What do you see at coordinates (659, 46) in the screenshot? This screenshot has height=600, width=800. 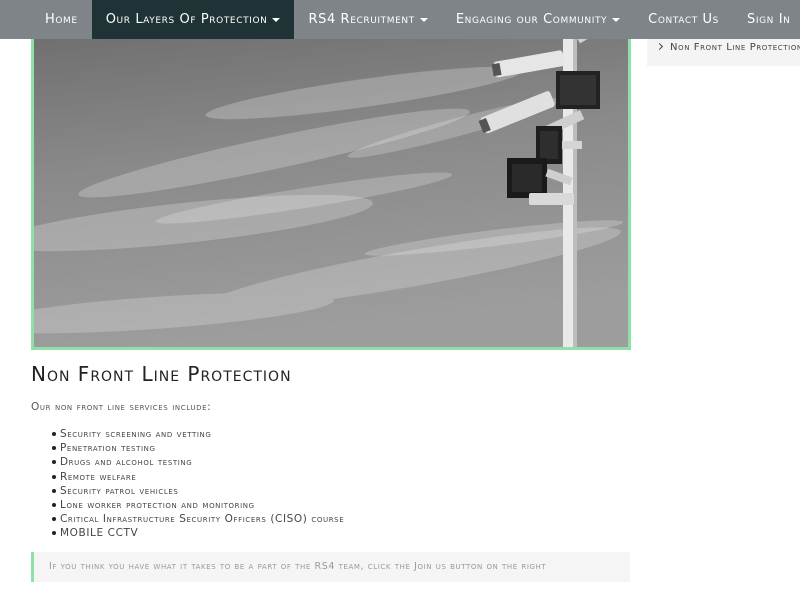 I see `chevron-right-icon` at bounding box center [659, 46].